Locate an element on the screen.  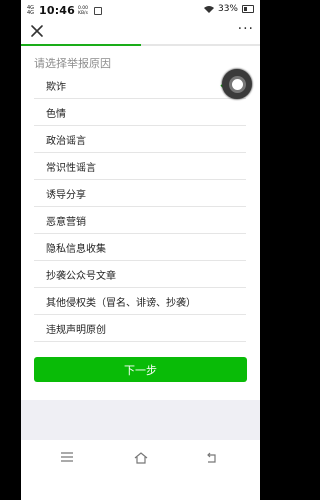
reason-label: 其他侵权类（冒名、诽谤、抄袭） is located at coordinates (121, 303).